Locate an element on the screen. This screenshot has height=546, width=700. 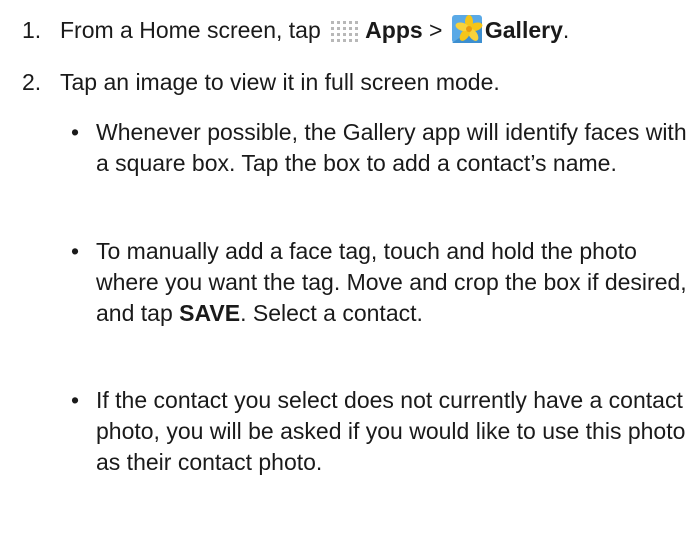
gallery-label: Gallery is located at coordinates (523, 30).